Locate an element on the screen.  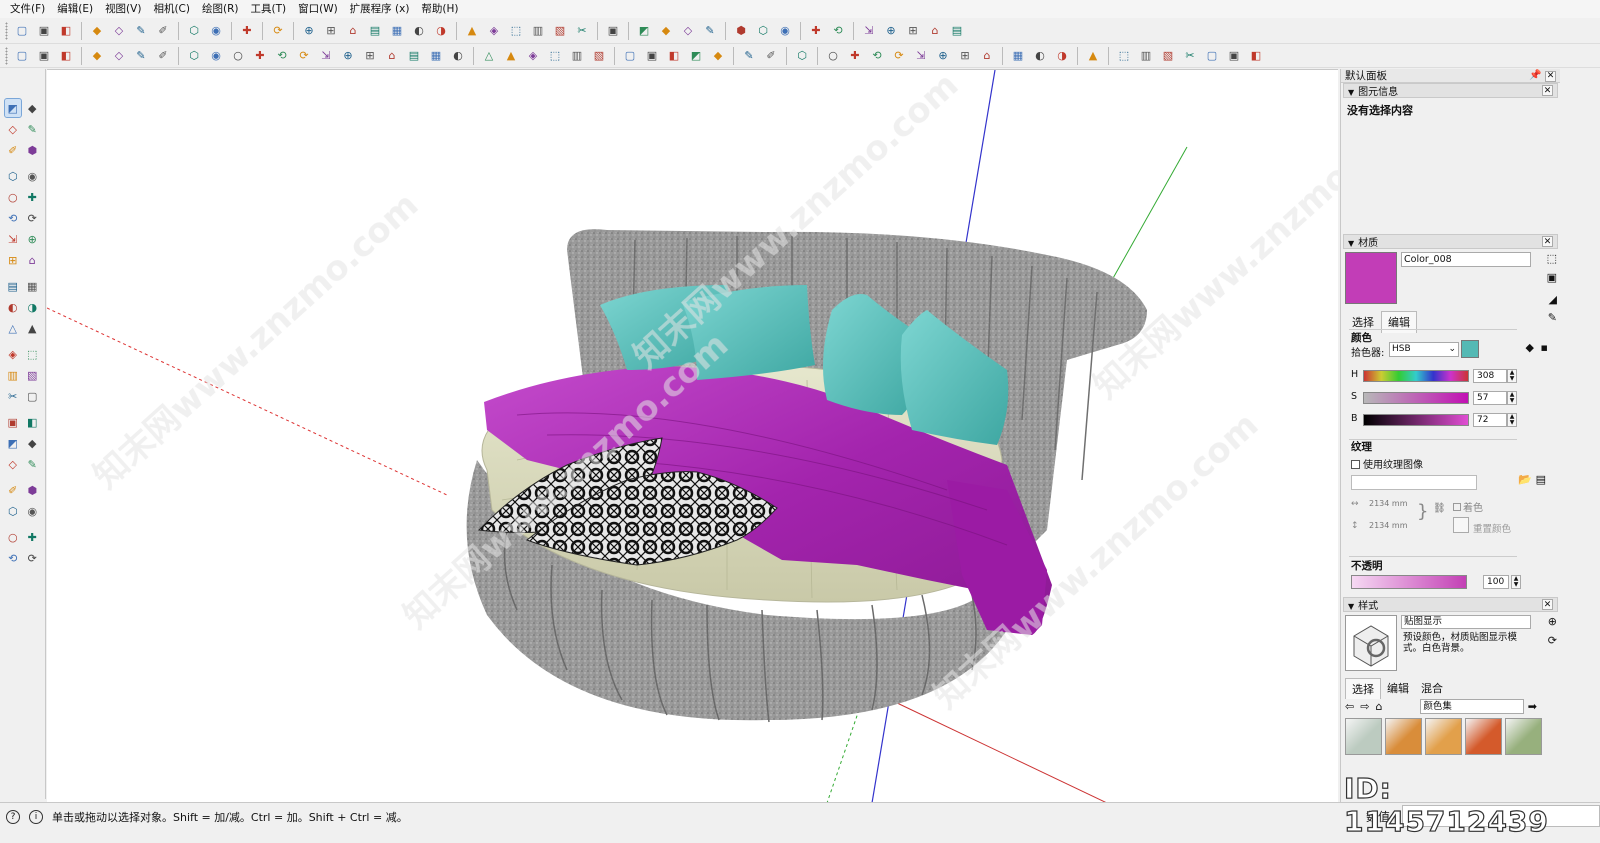
model-info-icon: ⟳ is located at coordinates (278, 30).